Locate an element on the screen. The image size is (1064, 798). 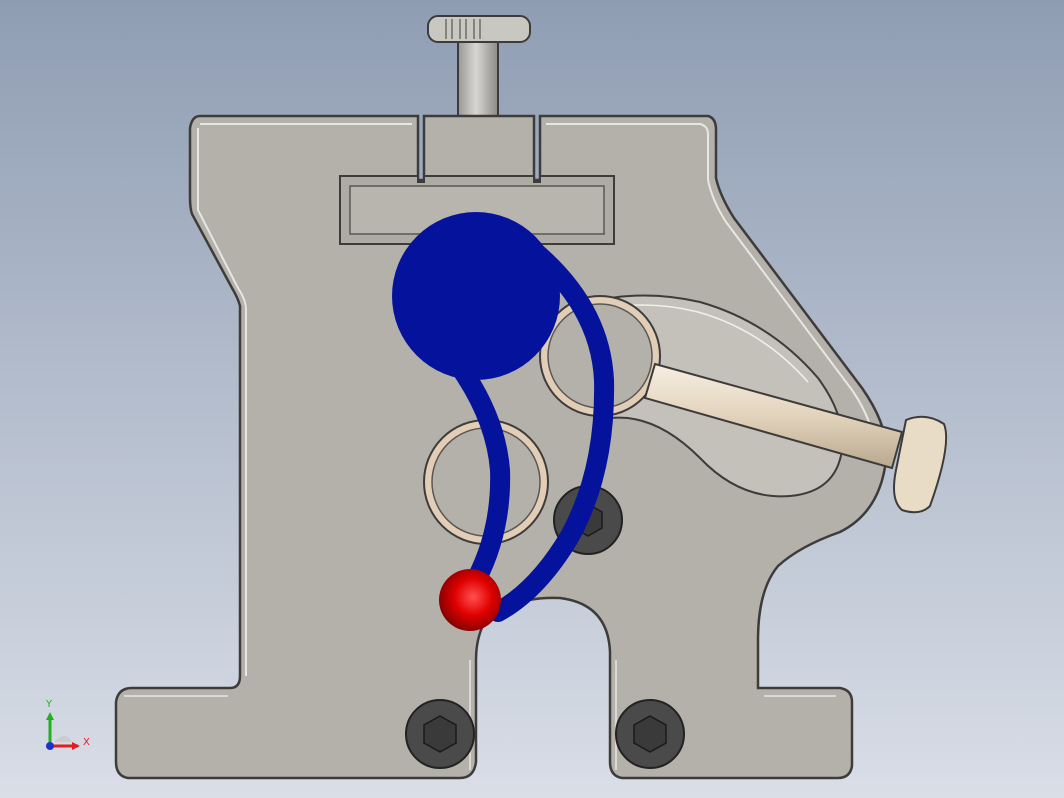
top-screw-stem is located at coordinates (478, 77).